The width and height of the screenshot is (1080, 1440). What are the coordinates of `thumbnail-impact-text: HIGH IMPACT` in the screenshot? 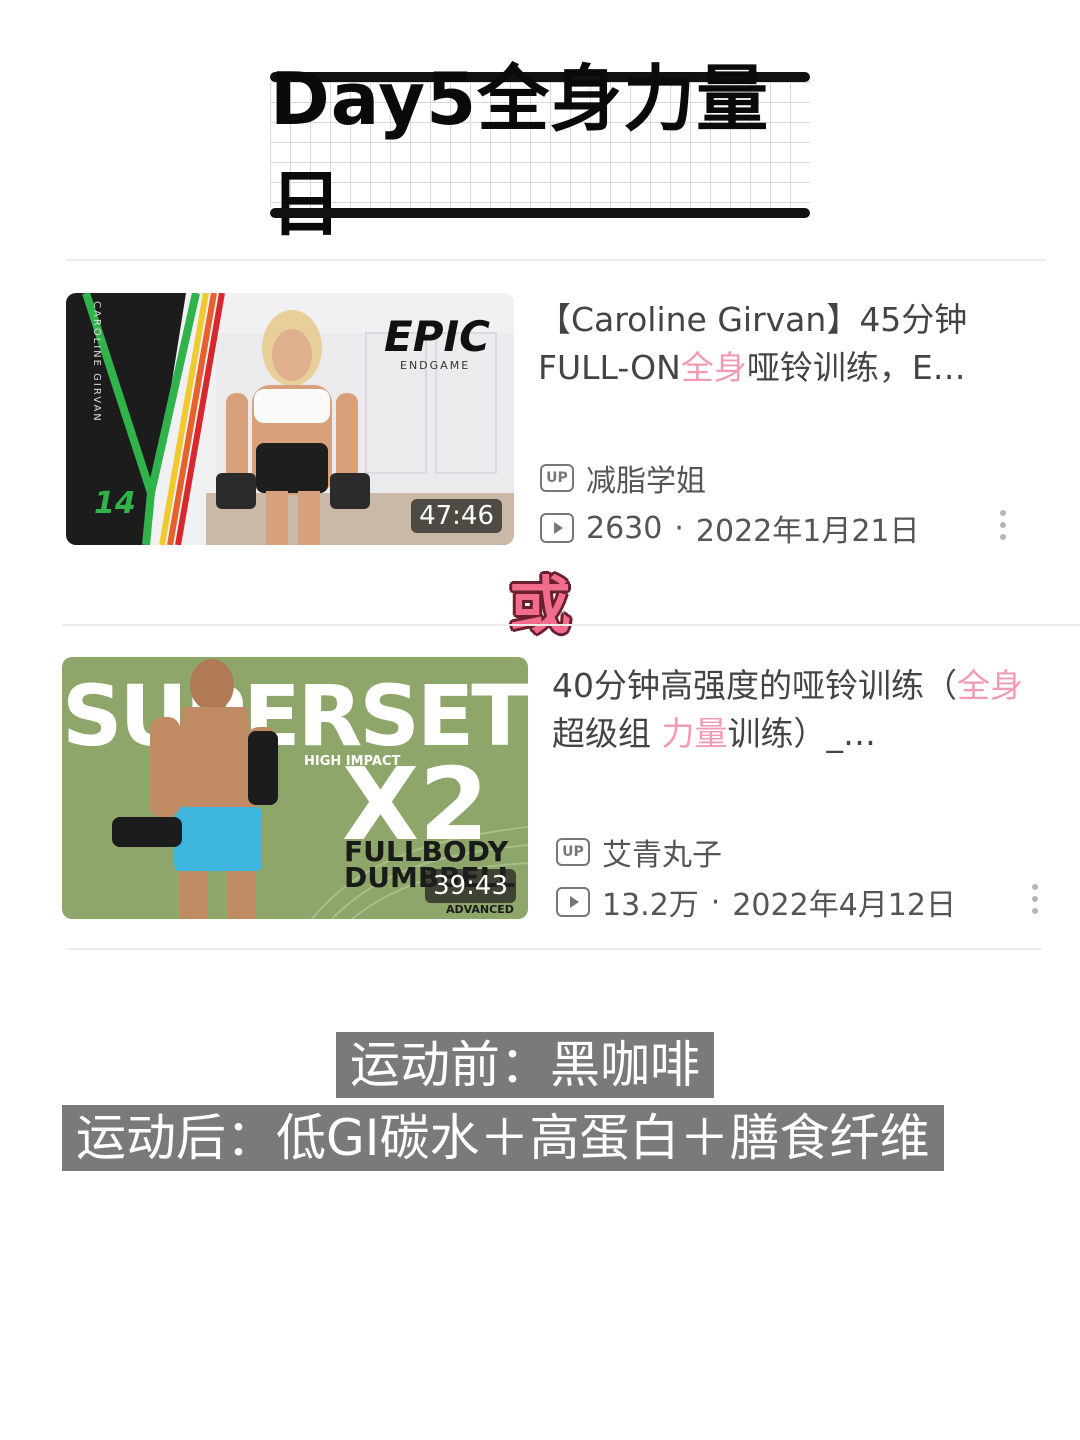 It's located at (352, 761).